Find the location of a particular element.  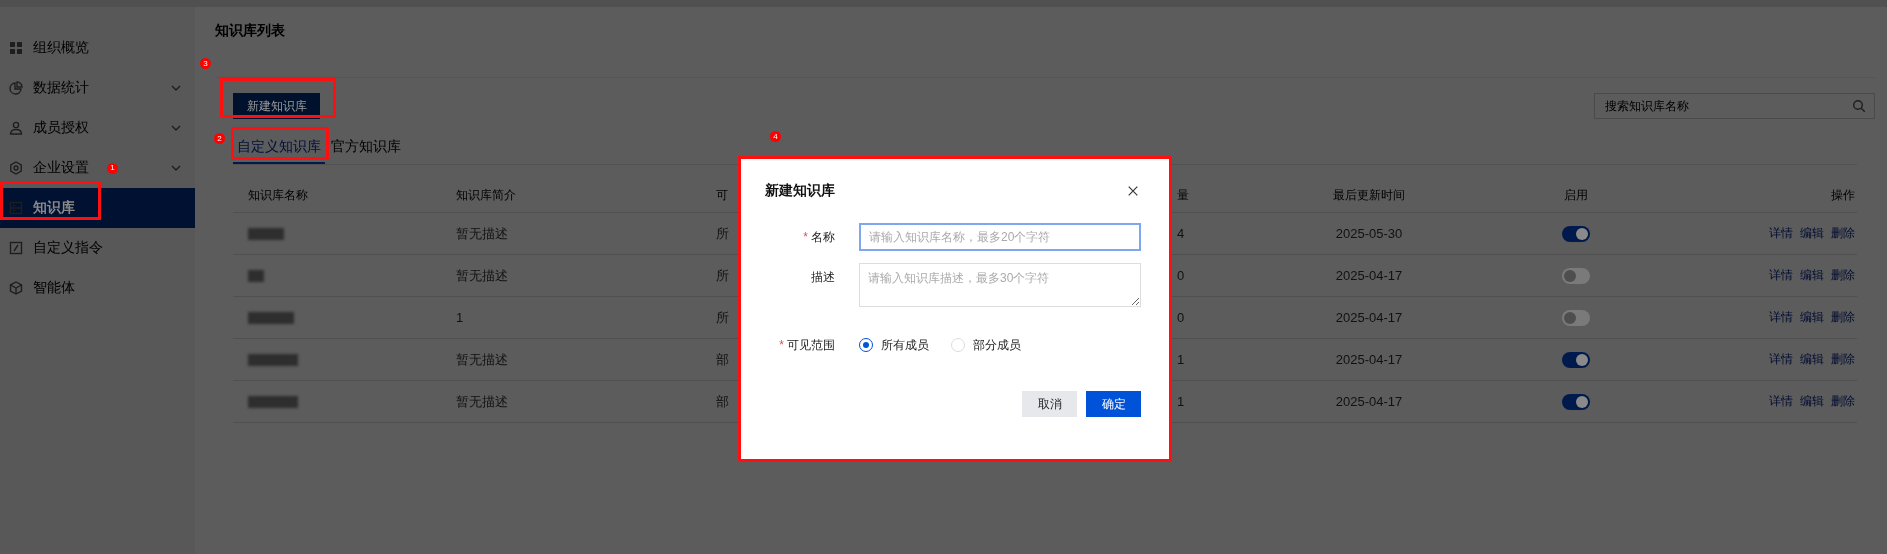

sidebar-item-label: 智能体 is located at coordinates (54, 288).